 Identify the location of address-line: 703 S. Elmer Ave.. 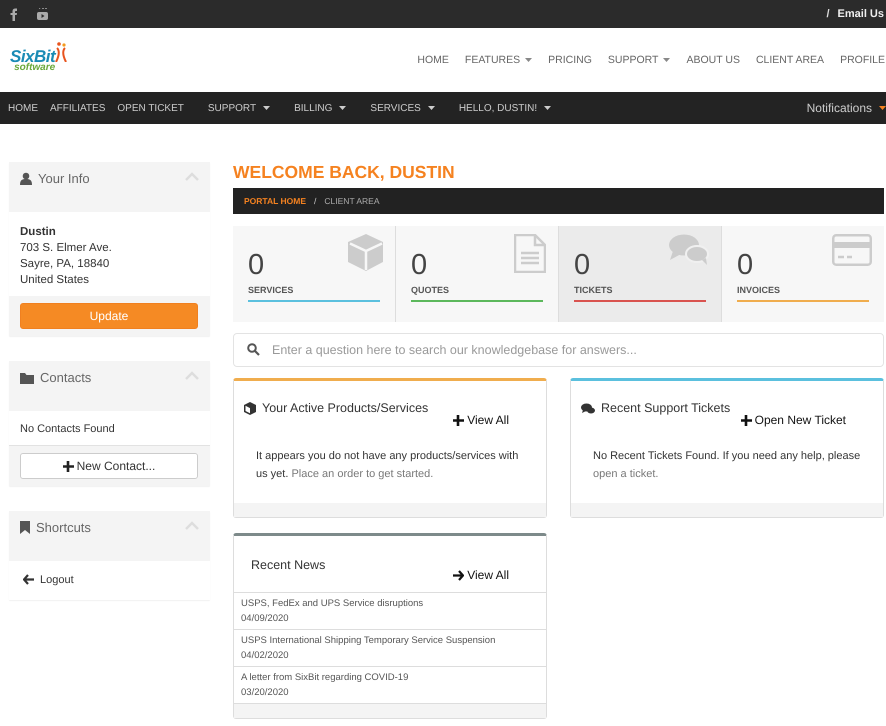
(66, 248).